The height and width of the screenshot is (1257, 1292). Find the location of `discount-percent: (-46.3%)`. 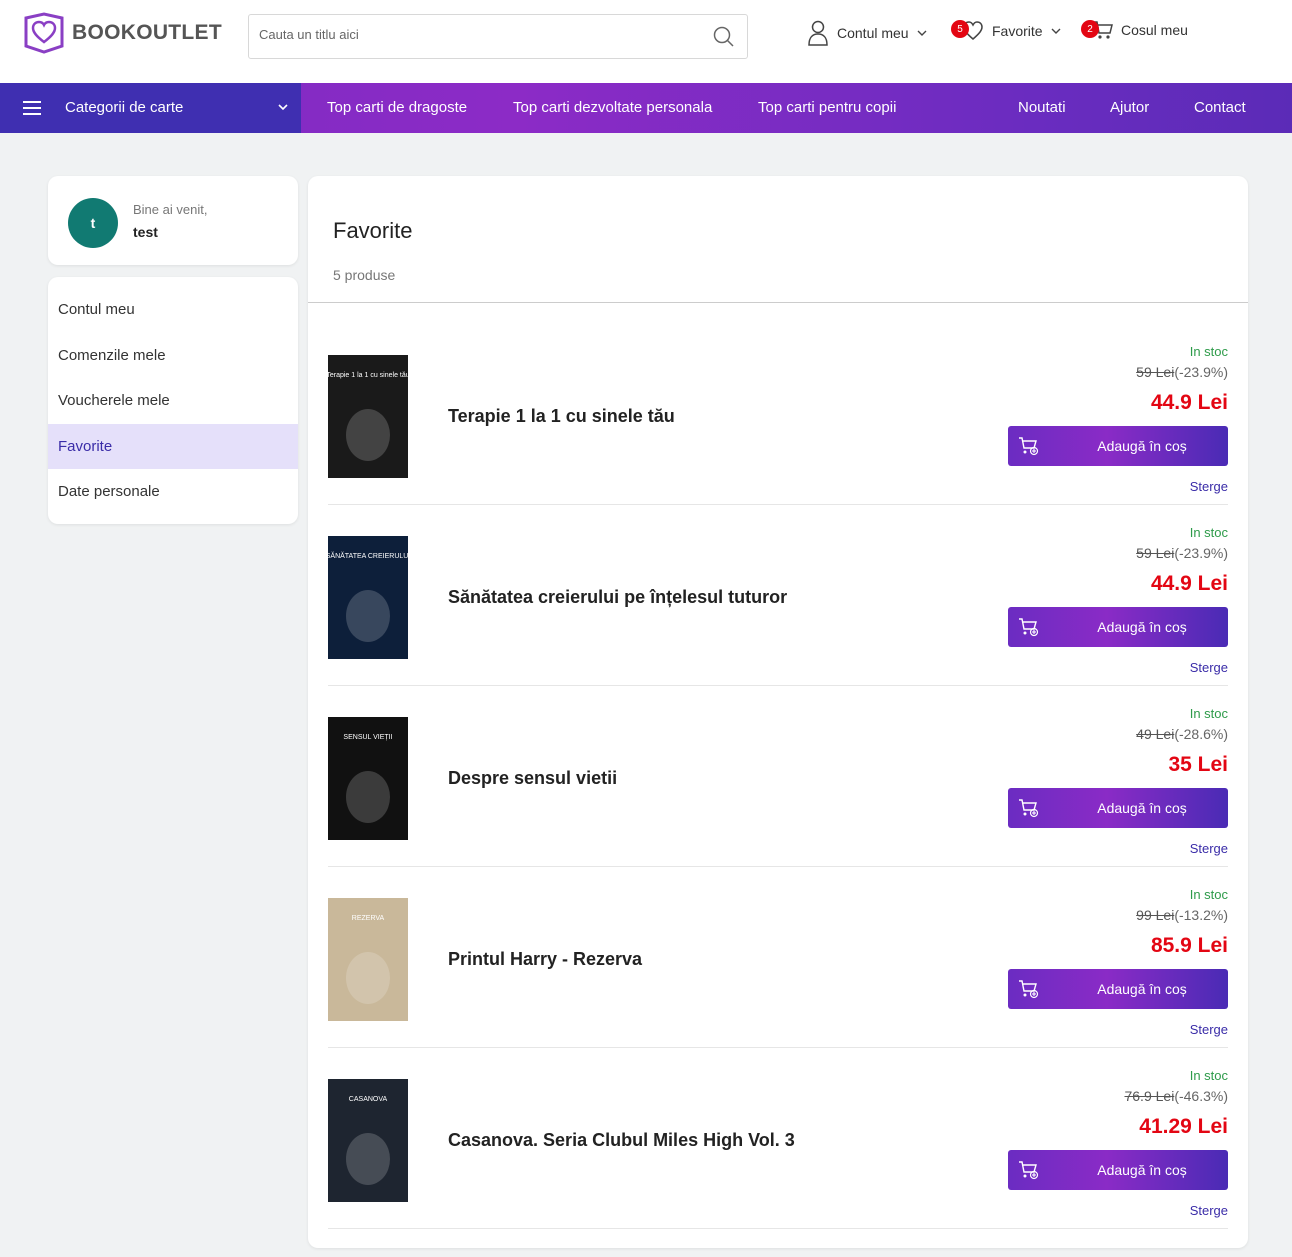

discount-percent: (-46.3%) is located at coordinates (1201, 1096).